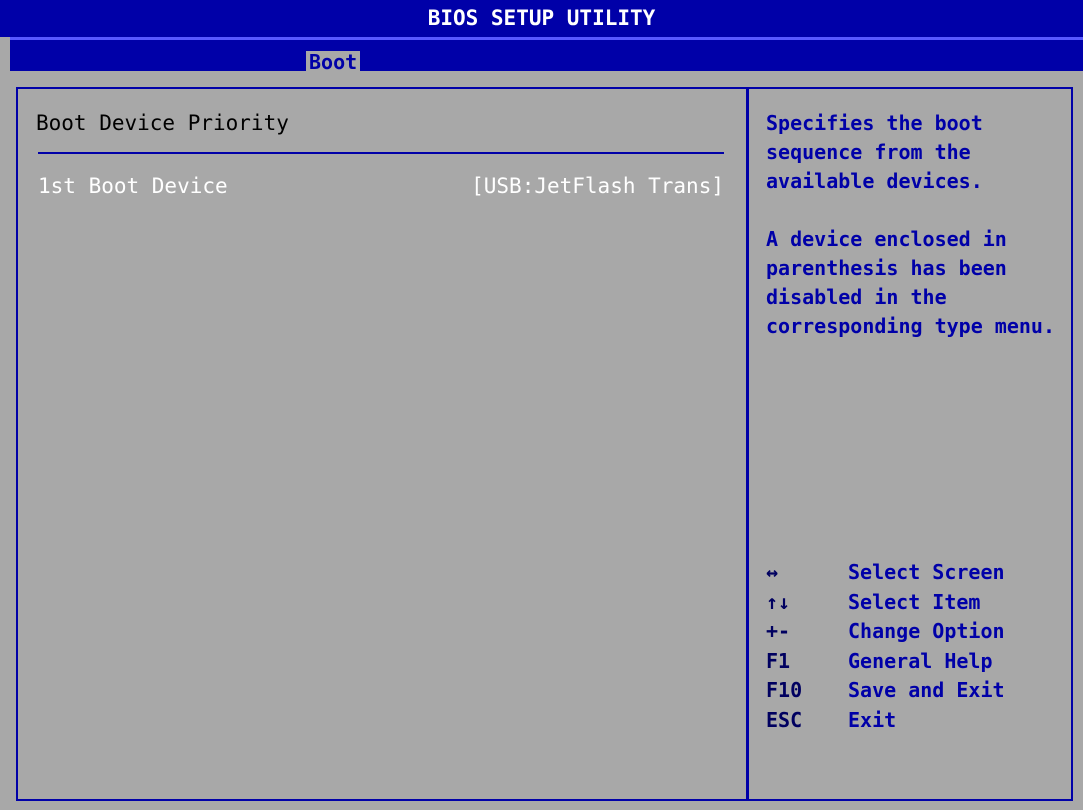  What do you see at coordinates (772, 572) in the screenshot?
I see `left-right-arrow-icon: ↔` at bounding box center [772, 572].